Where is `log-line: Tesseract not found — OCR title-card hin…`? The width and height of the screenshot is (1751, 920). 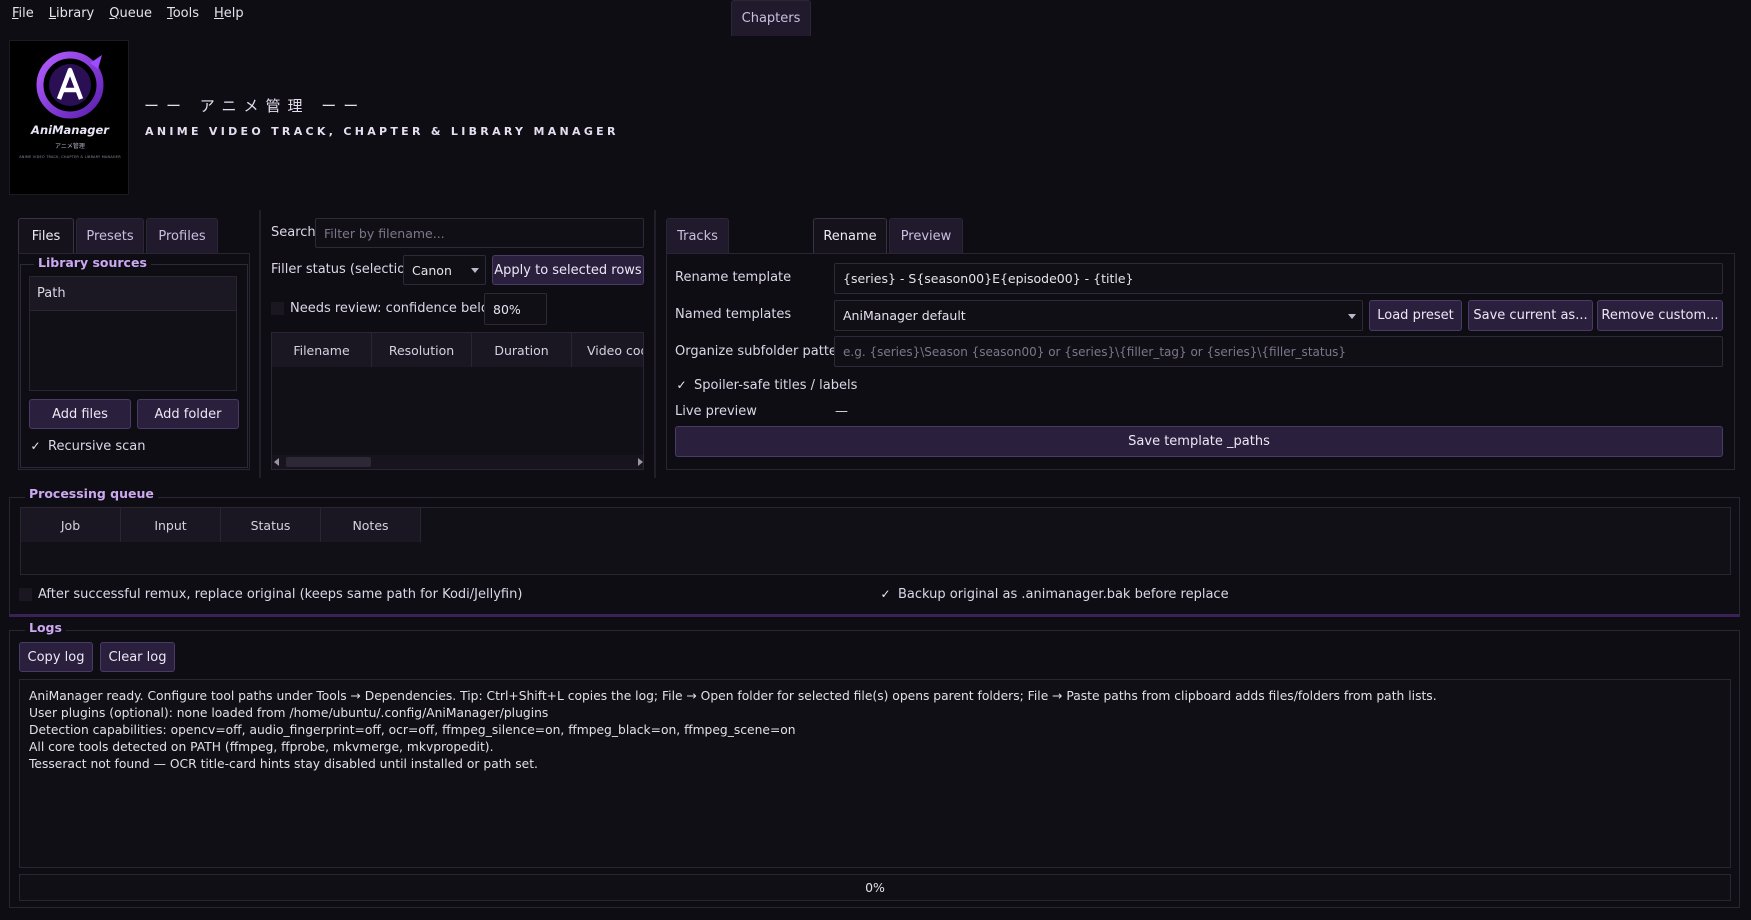
log-line: Tesseract not found — OCR title-card hin… is located at coordinates (283, 764).